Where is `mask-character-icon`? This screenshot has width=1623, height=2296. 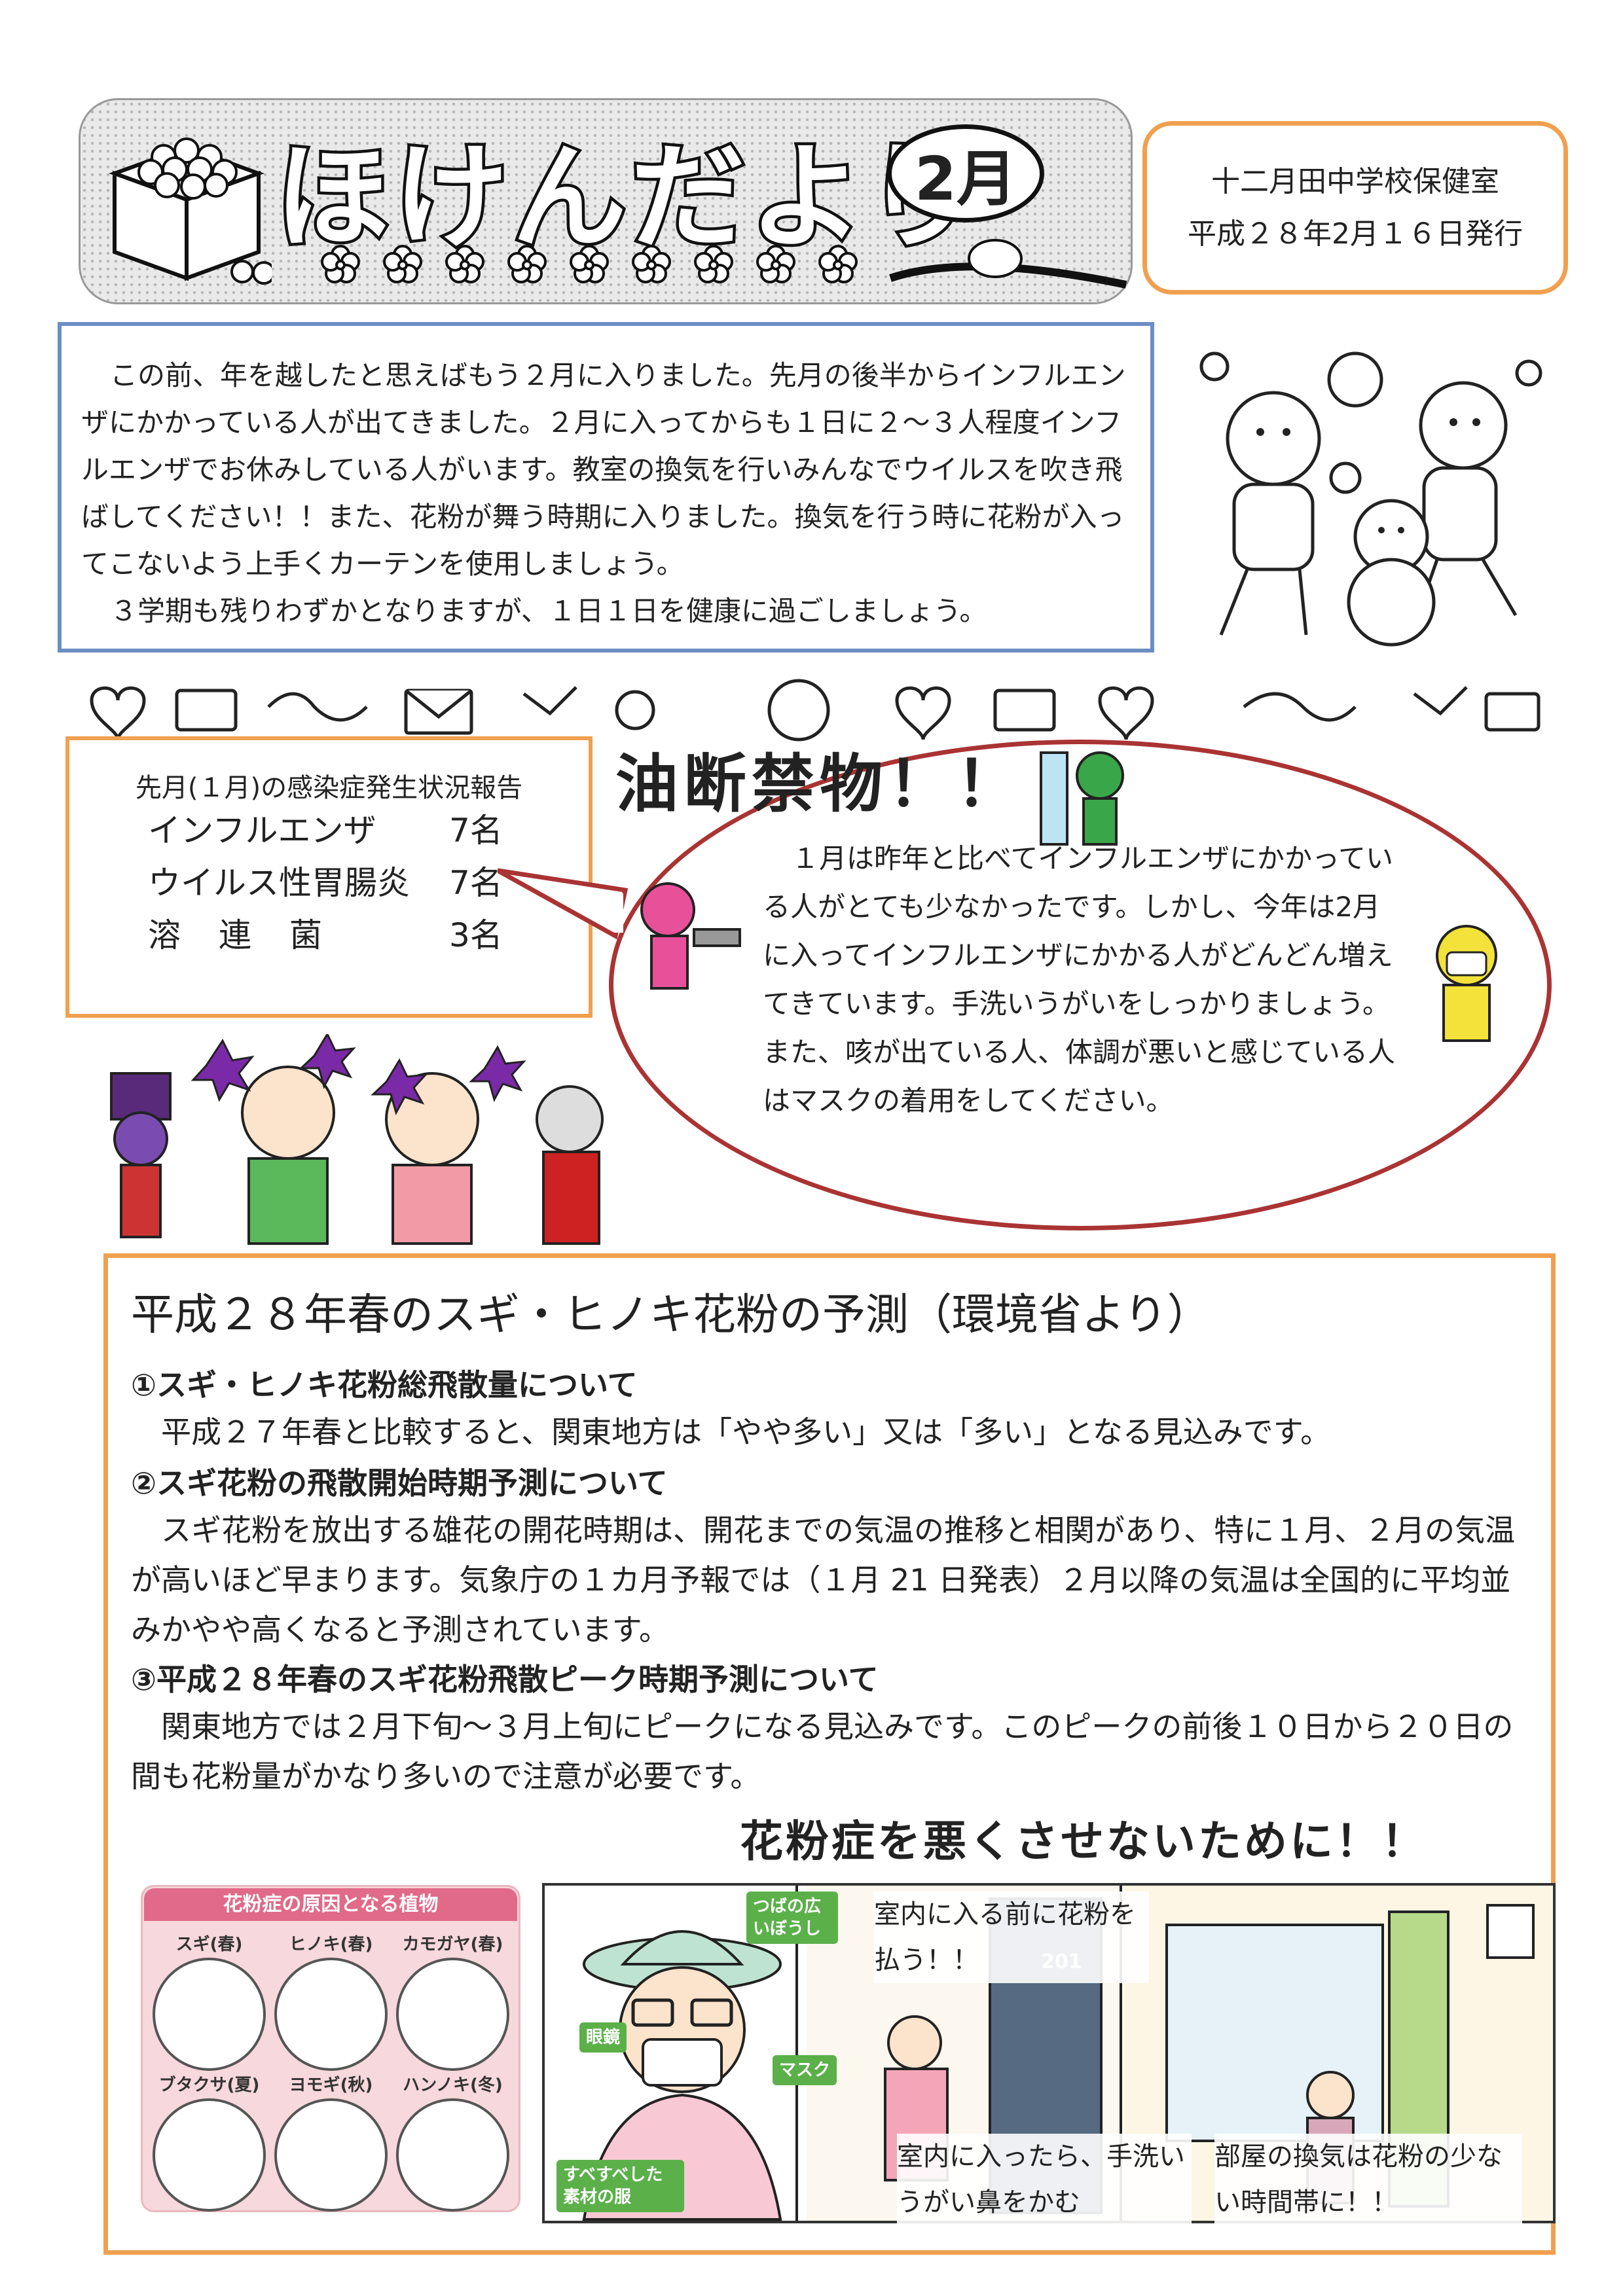 mask-character-icon is located at coordinates (1466, 983).